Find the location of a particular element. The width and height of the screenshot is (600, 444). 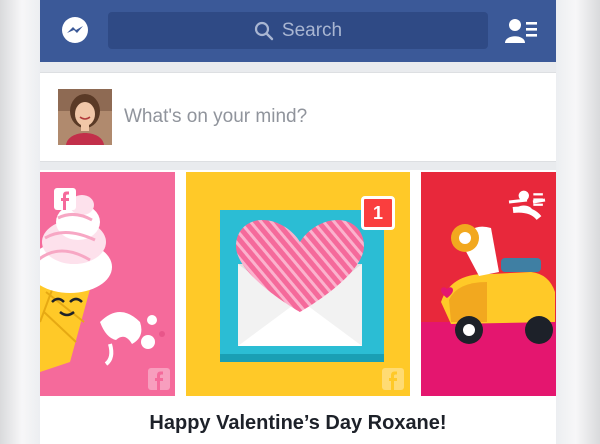

notification-badge: 1 is located at coordinates (378, 213).